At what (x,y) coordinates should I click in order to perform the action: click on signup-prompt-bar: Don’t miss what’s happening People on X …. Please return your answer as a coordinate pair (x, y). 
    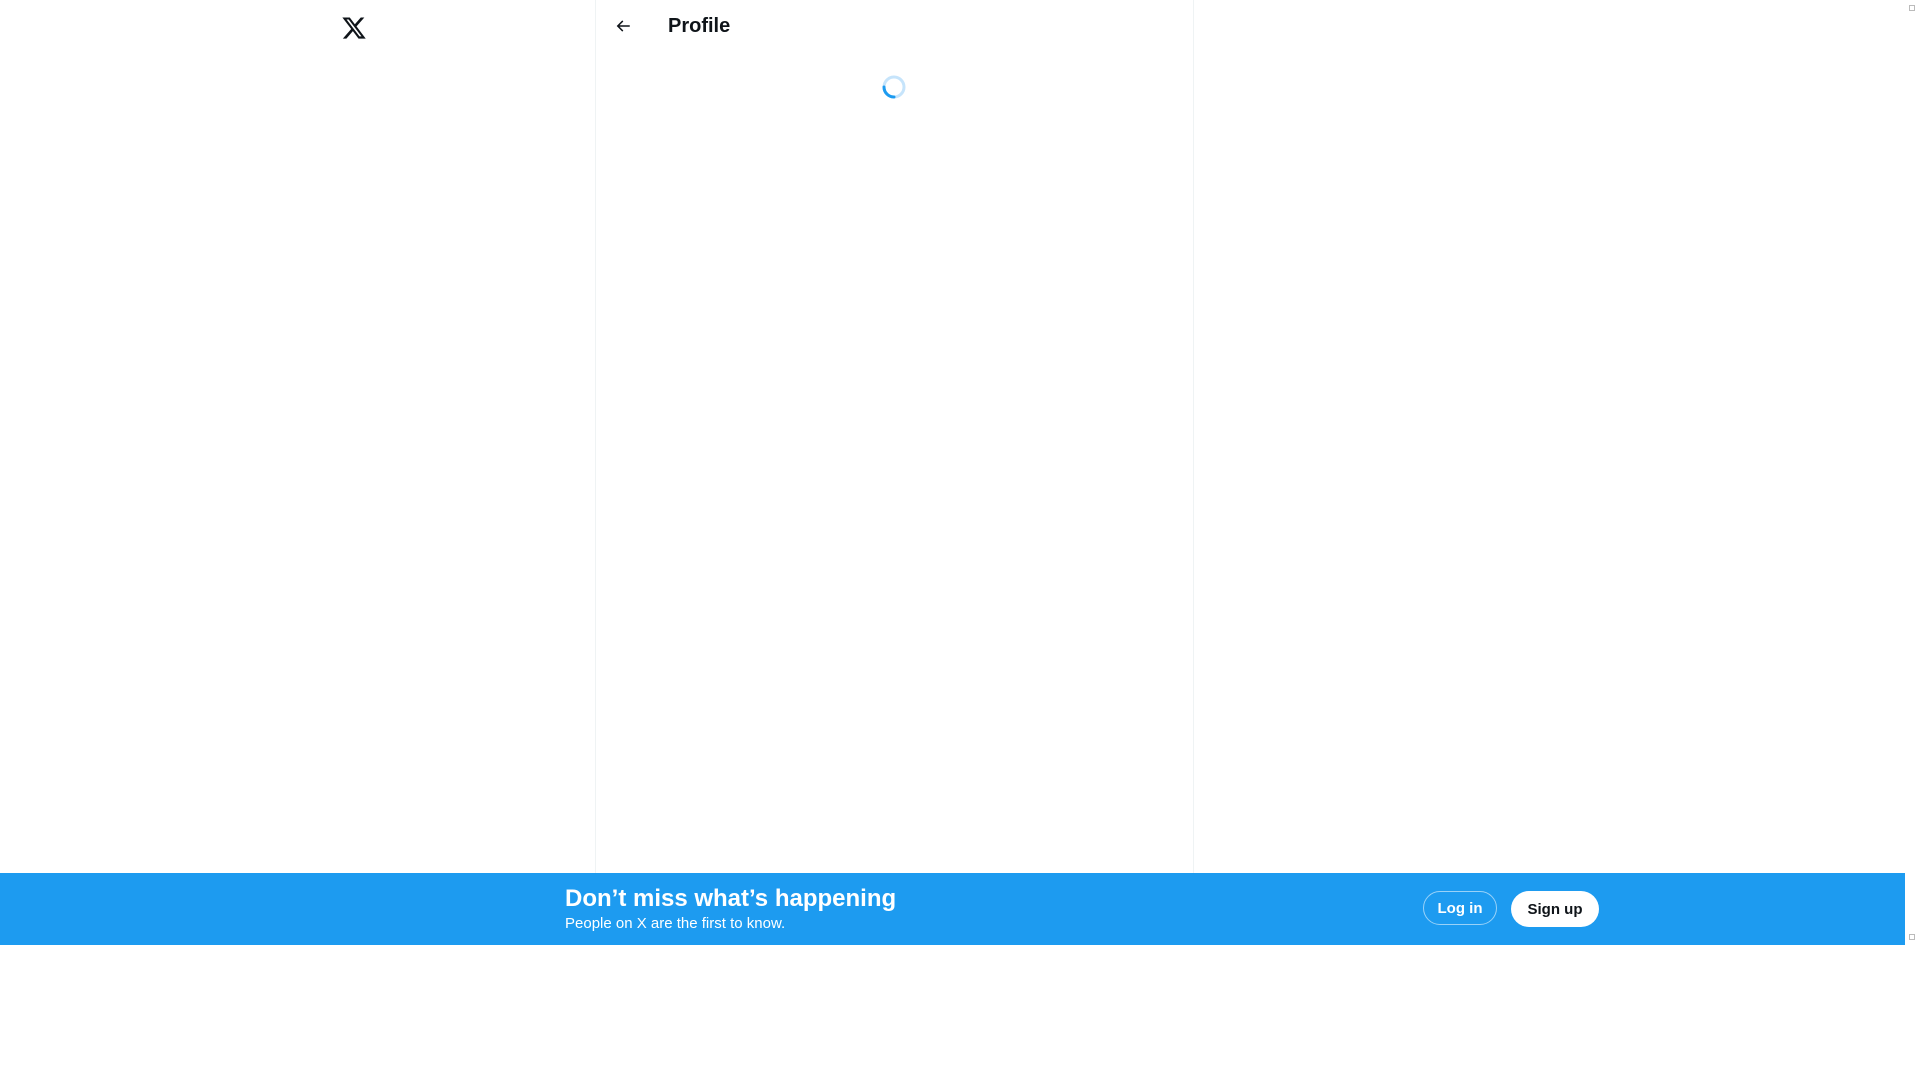
    Looking at the image, I should click on (952, 909).